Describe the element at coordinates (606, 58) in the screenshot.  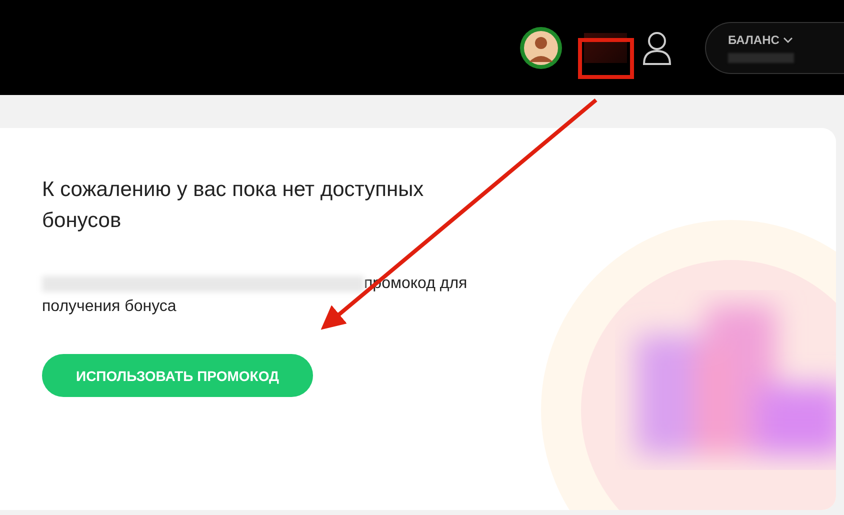
I see `highlight-frame` at that location.